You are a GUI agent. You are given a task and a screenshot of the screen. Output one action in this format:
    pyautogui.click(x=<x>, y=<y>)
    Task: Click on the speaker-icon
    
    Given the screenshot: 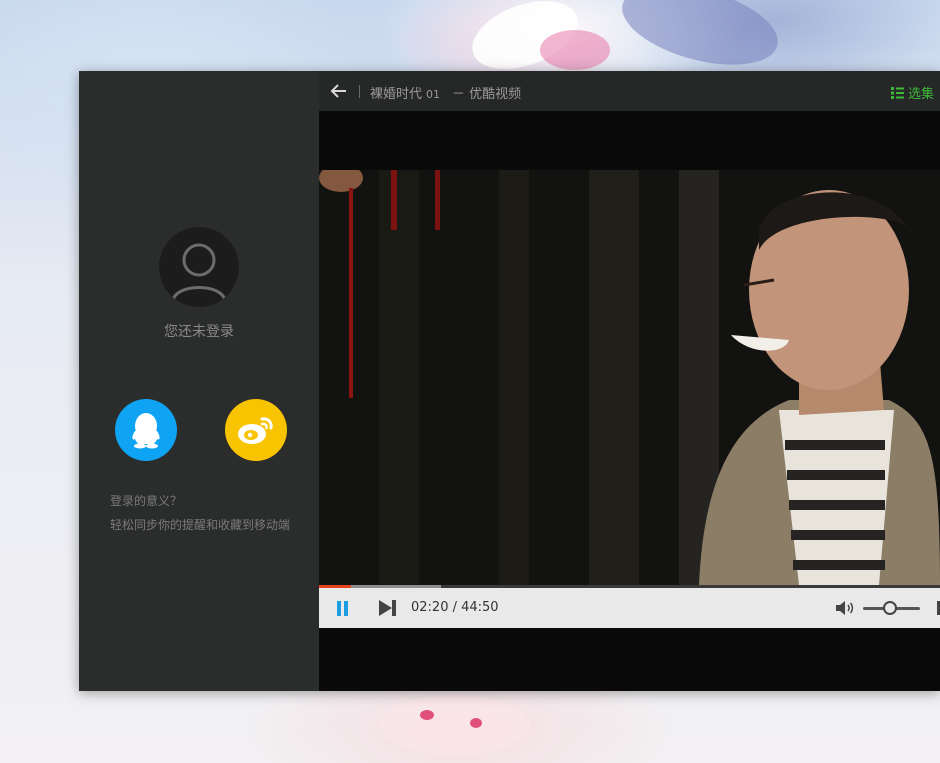 What is the action you would take?
    pyautogui.click(x=845, y=608)
    